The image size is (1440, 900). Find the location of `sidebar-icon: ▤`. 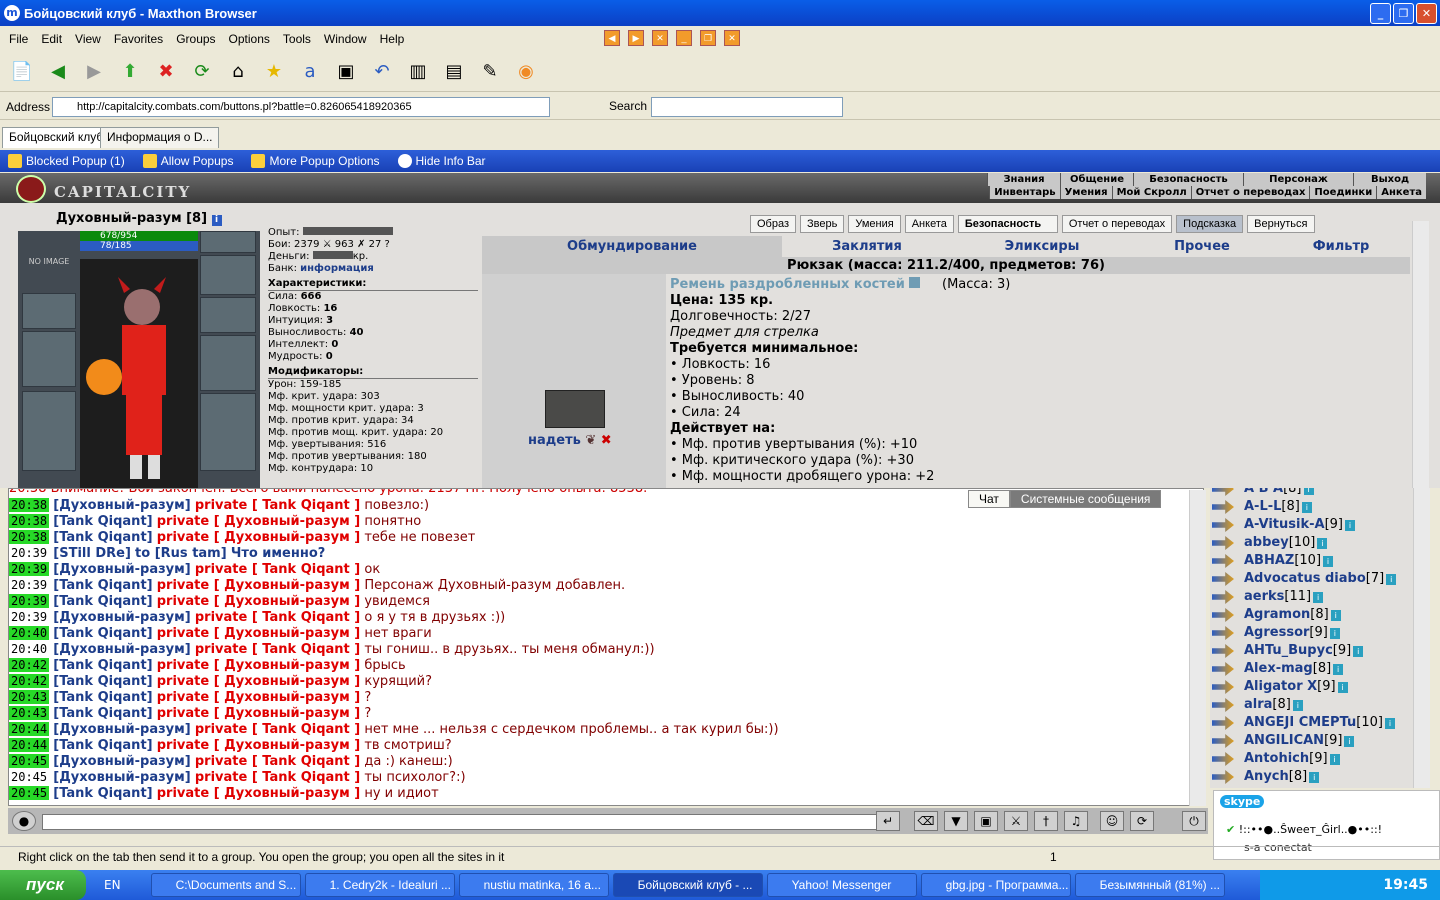

sidebar-icon: ▤ is located at coordinates (454, 72).